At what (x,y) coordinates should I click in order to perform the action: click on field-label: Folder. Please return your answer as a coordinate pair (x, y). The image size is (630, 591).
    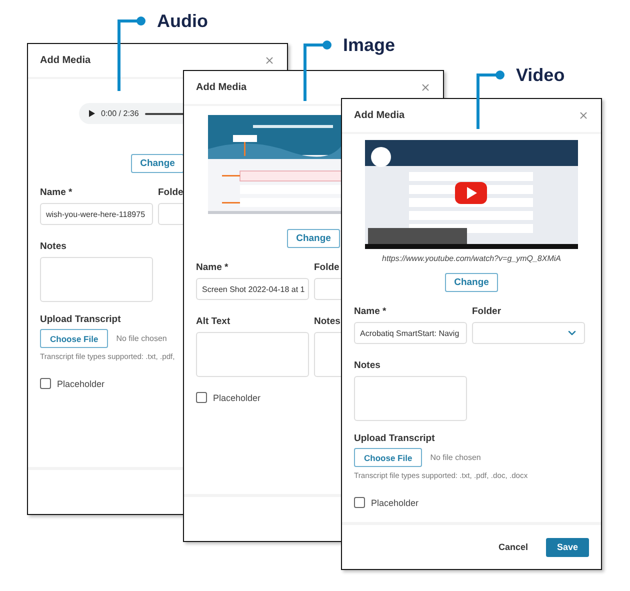
    Looking at the image, I should click on (487, 311).